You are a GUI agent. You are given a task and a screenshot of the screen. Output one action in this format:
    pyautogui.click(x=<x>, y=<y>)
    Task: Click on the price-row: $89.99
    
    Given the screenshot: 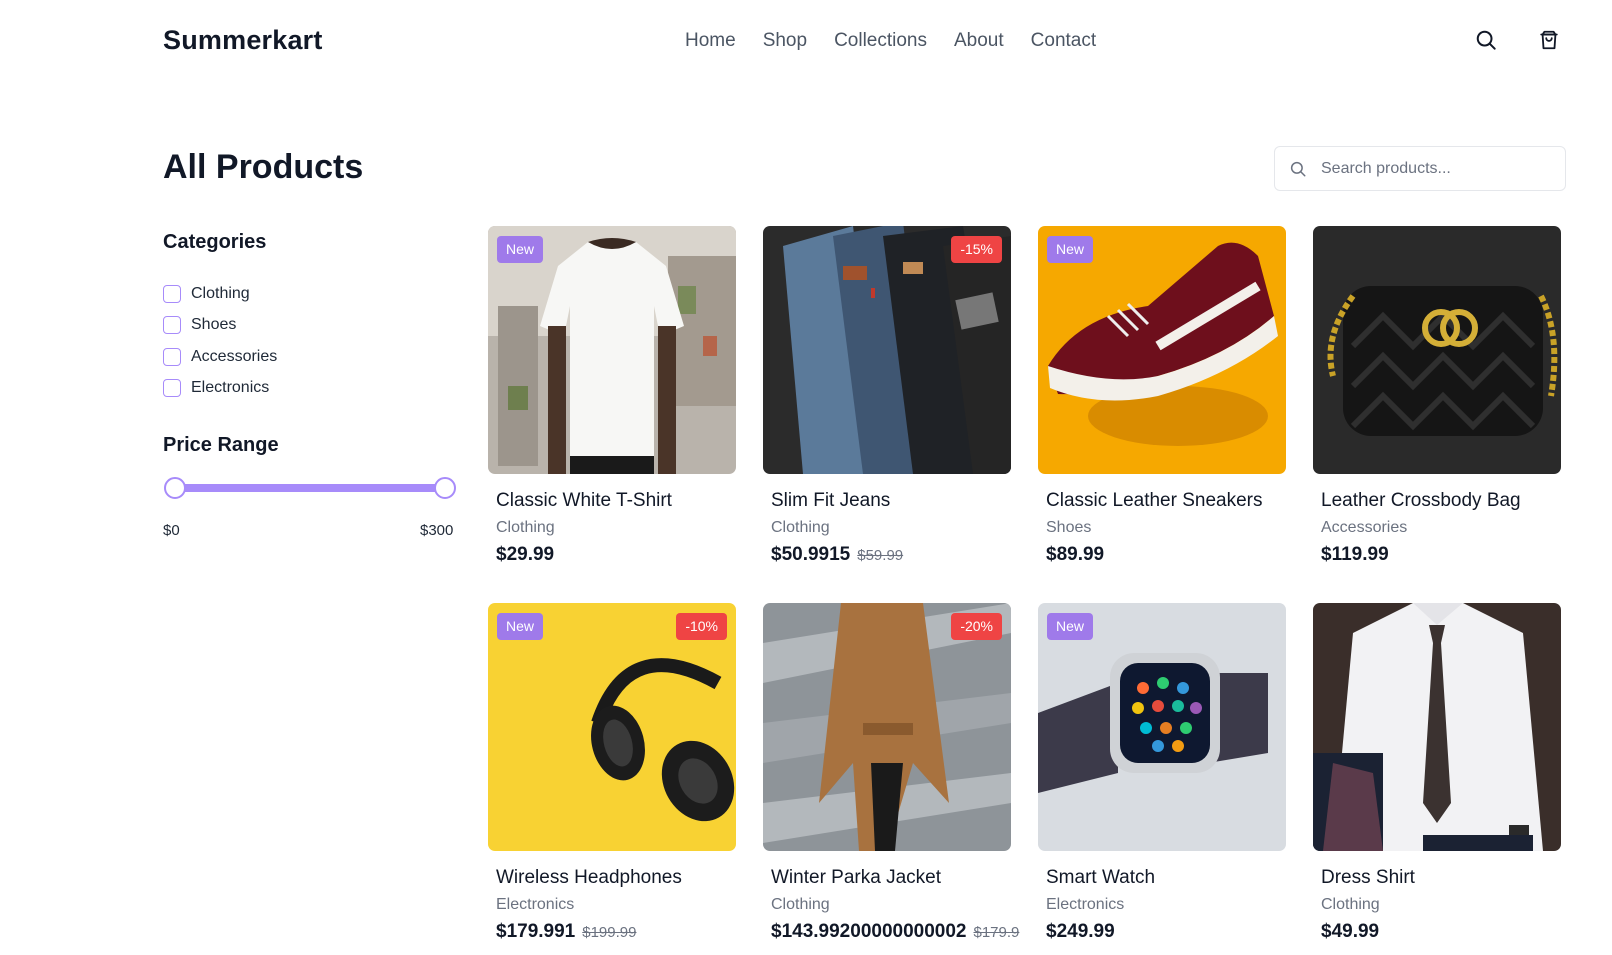 What is the action you would take?
    pyautogui.click(x=1166, y=555)
    